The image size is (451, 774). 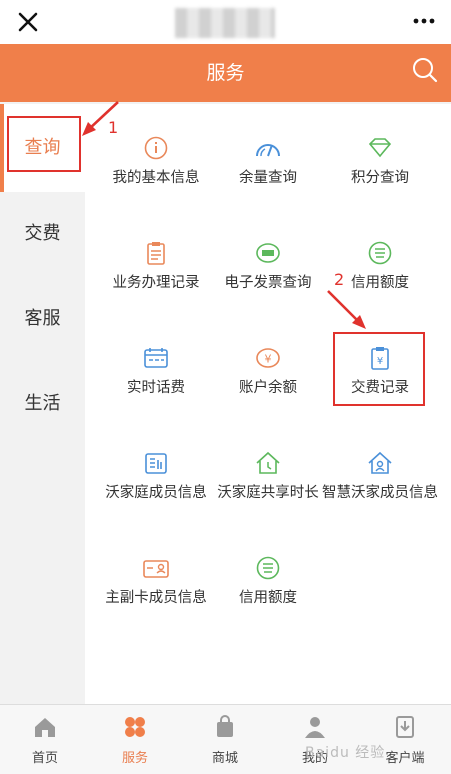 What do you see at coordinates (268, 178) in the screenshot?
I see `grid-item-label: 余量查询` at bounding box center [268, 178].